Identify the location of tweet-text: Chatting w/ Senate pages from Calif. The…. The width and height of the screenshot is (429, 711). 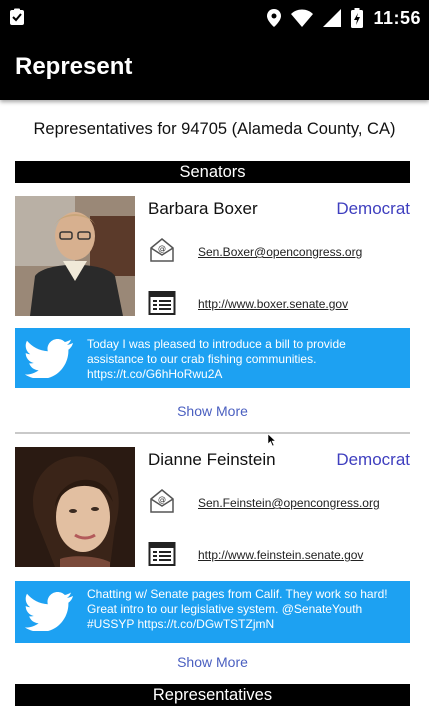
(237, 609).